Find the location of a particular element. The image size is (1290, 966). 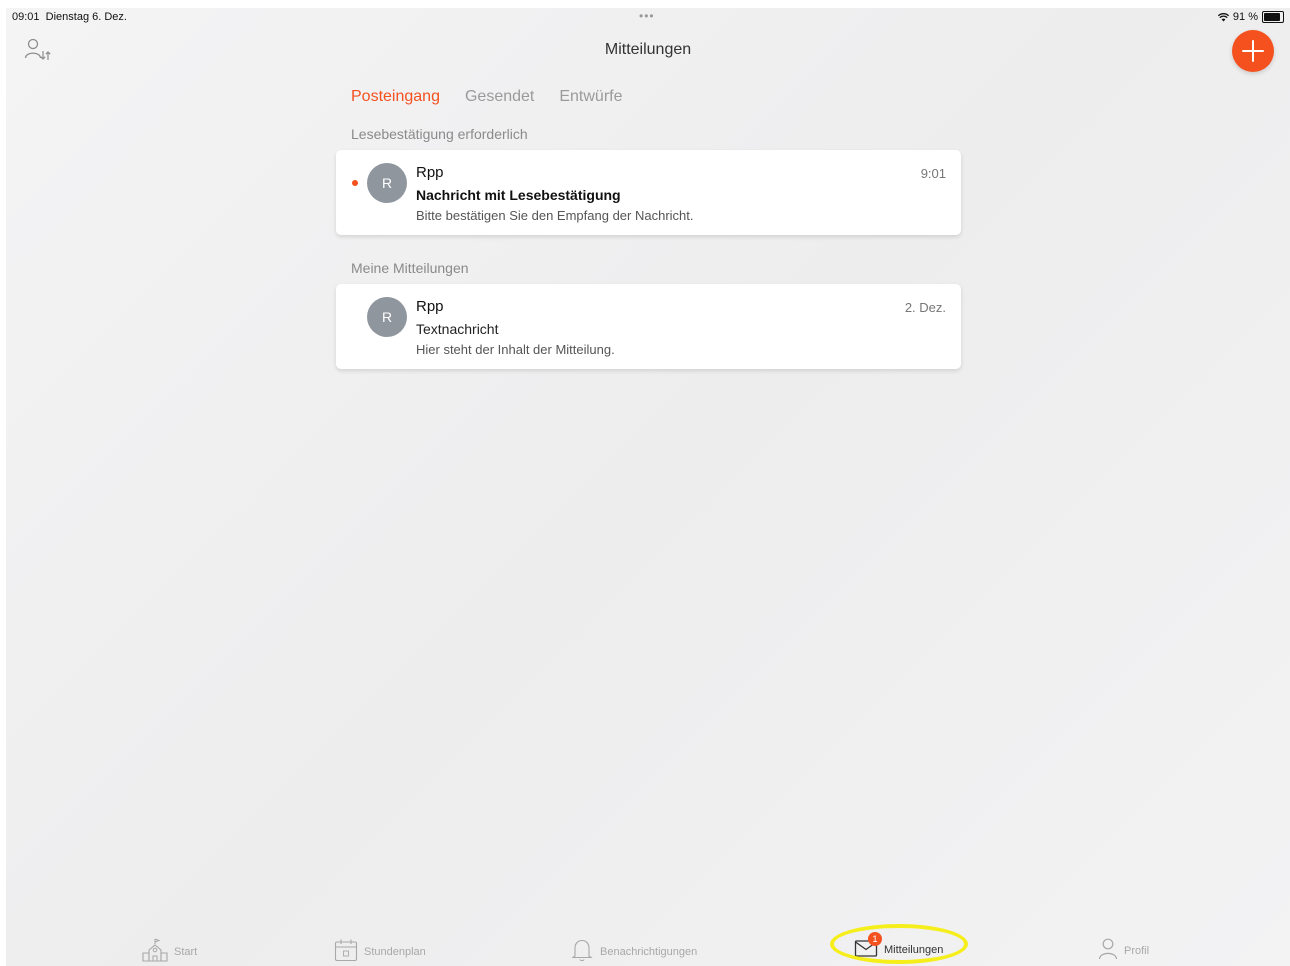

battery-icon is located at coordinates (1273, 17).